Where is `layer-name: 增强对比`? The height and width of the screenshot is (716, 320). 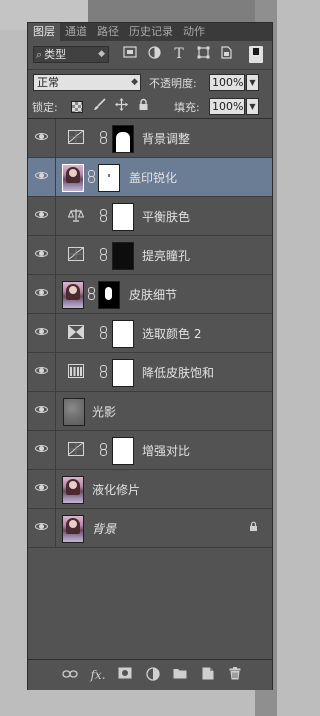 layer-name: 增强对比 is located at coordinates (166, 450).